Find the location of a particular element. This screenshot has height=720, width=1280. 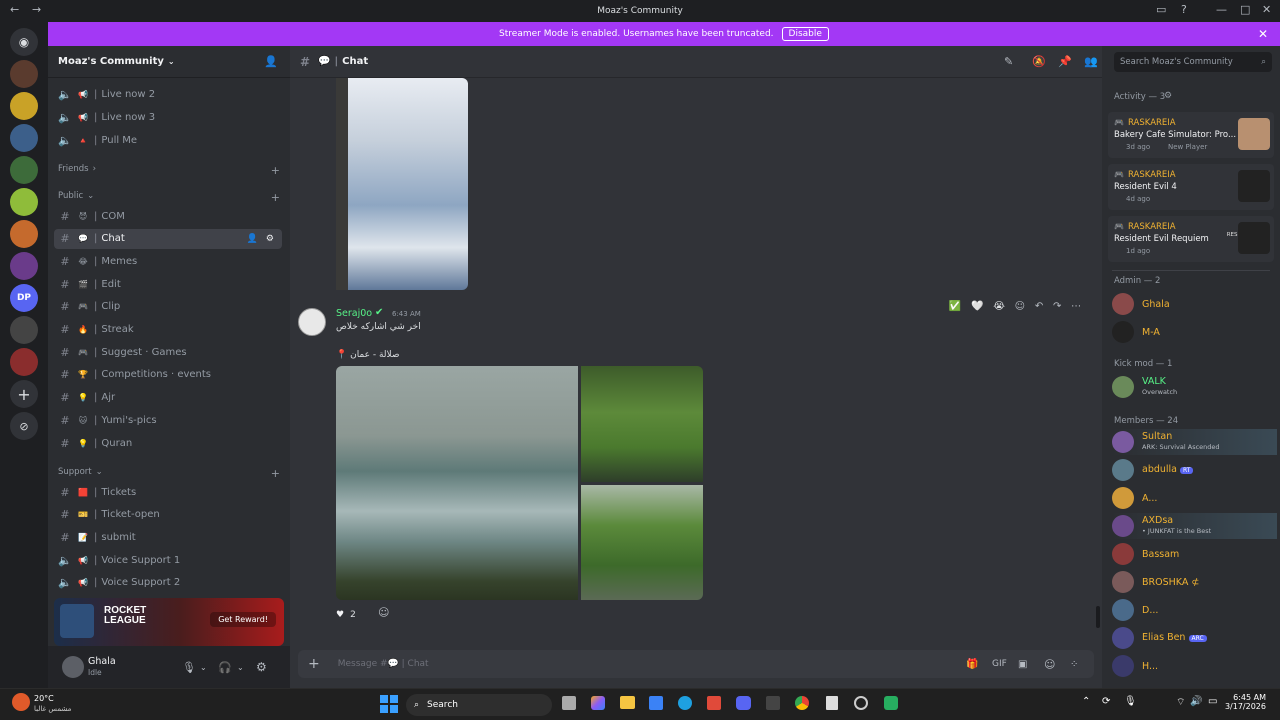

clock: 6:45 AM 3/17/2026 is located at coordinates (1244, 702).